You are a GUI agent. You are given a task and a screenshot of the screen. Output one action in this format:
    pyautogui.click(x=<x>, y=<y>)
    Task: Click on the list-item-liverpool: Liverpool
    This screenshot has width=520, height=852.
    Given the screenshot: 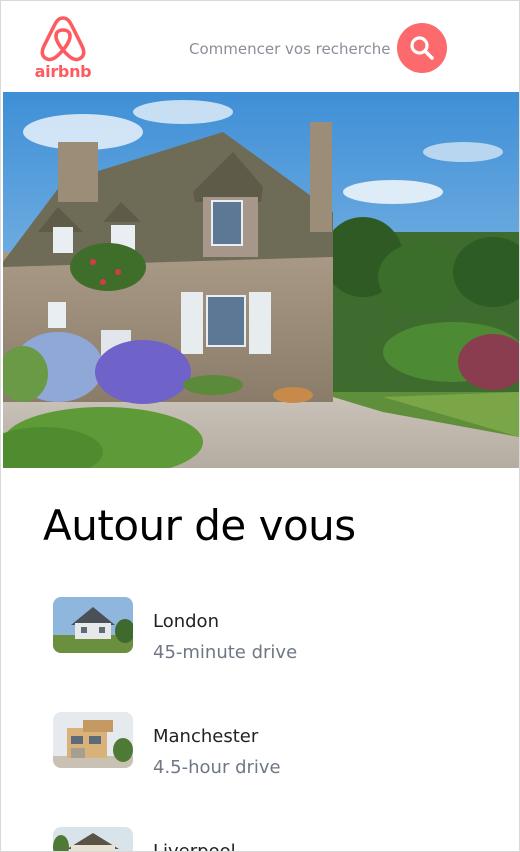 What is the action you would take?
    pyautogui.click(x=263, y=839)
    